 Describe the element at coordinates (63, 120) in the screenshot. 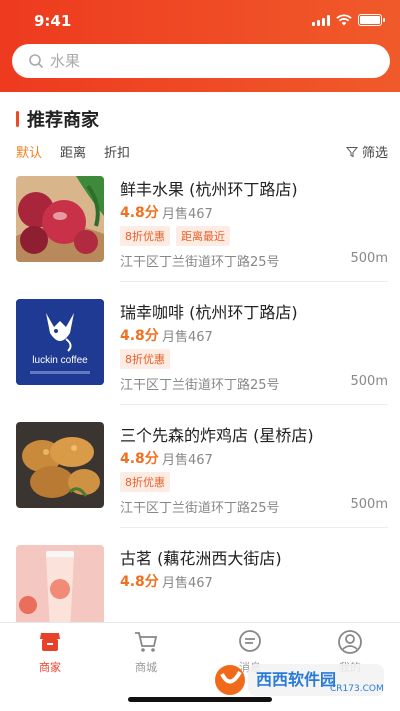

I see `section-title: 推荐商家` at that location.